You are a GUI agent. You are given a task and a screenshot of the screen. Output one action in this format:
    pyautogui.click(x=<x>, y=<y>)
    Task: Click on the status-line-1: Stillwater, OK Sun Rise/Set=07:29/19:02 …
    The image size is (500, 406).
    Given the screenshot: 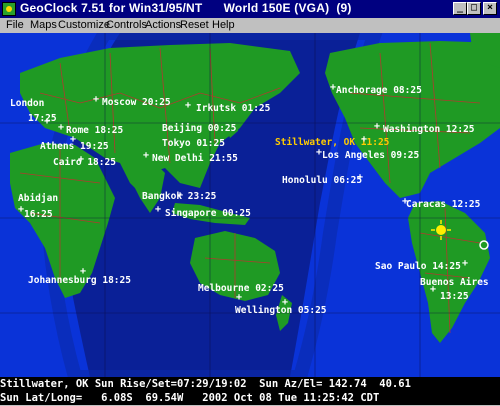 What is the action you would take?
    pyautogui.click(x=250, y=384)
    